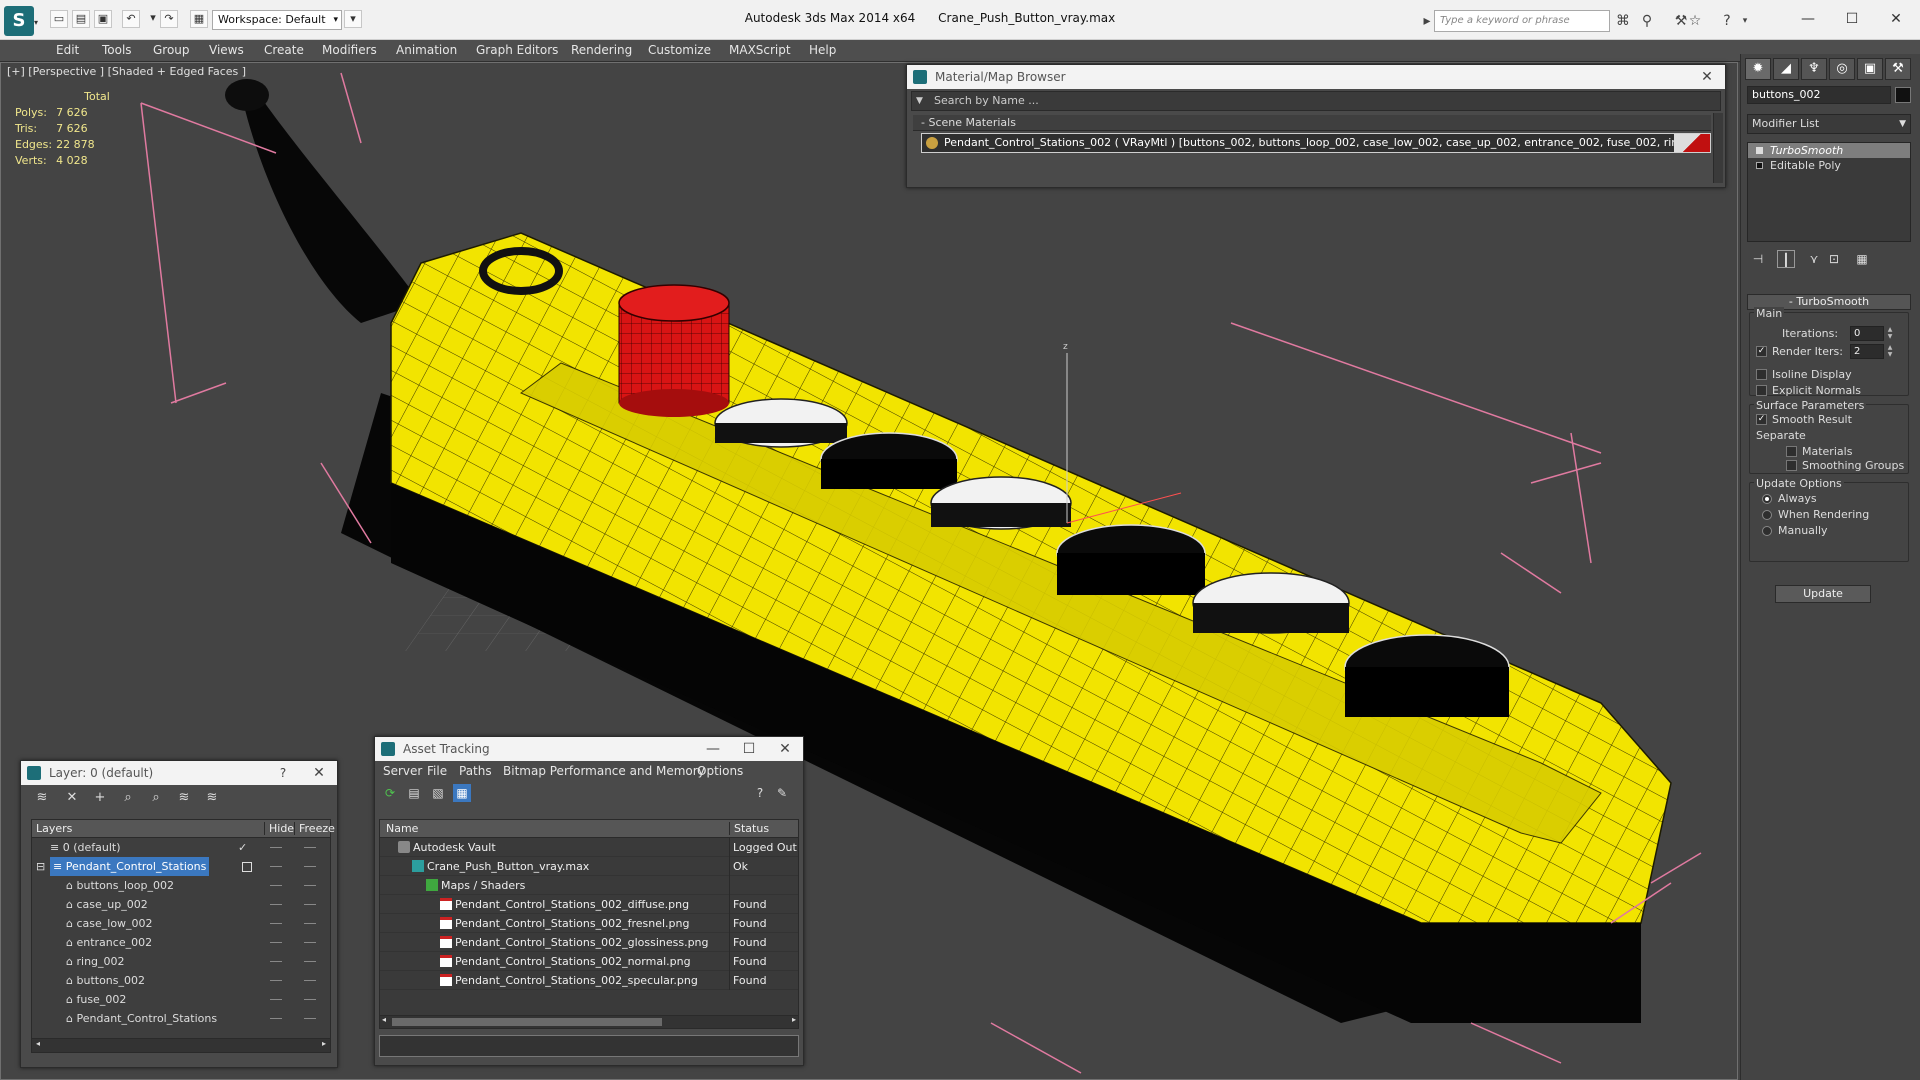 The image size is (1920, 1080). Describe the element at coordinates (103, 19) in the screenshot. I see `save-file-icon: ▣` at that location.